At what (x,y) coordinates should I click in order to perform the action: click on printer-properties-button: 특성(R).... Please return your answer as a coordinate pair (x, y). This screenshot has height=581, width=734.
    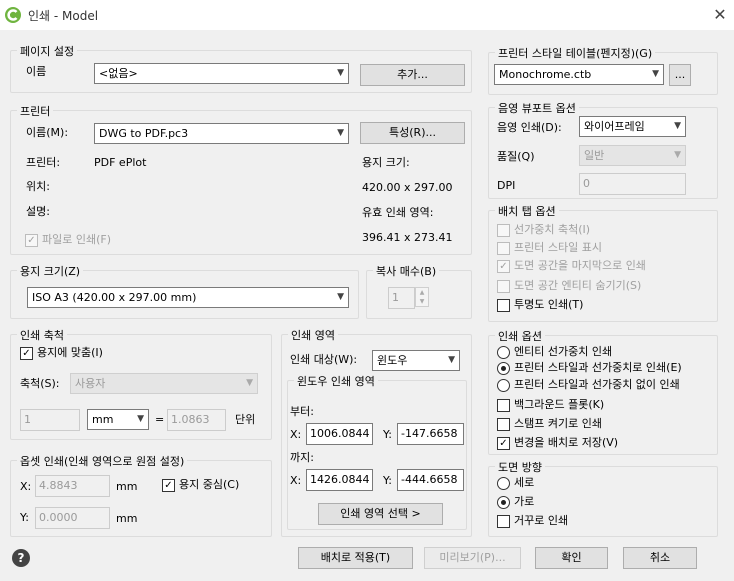
    Looking at the image, I should click on (412, 133).